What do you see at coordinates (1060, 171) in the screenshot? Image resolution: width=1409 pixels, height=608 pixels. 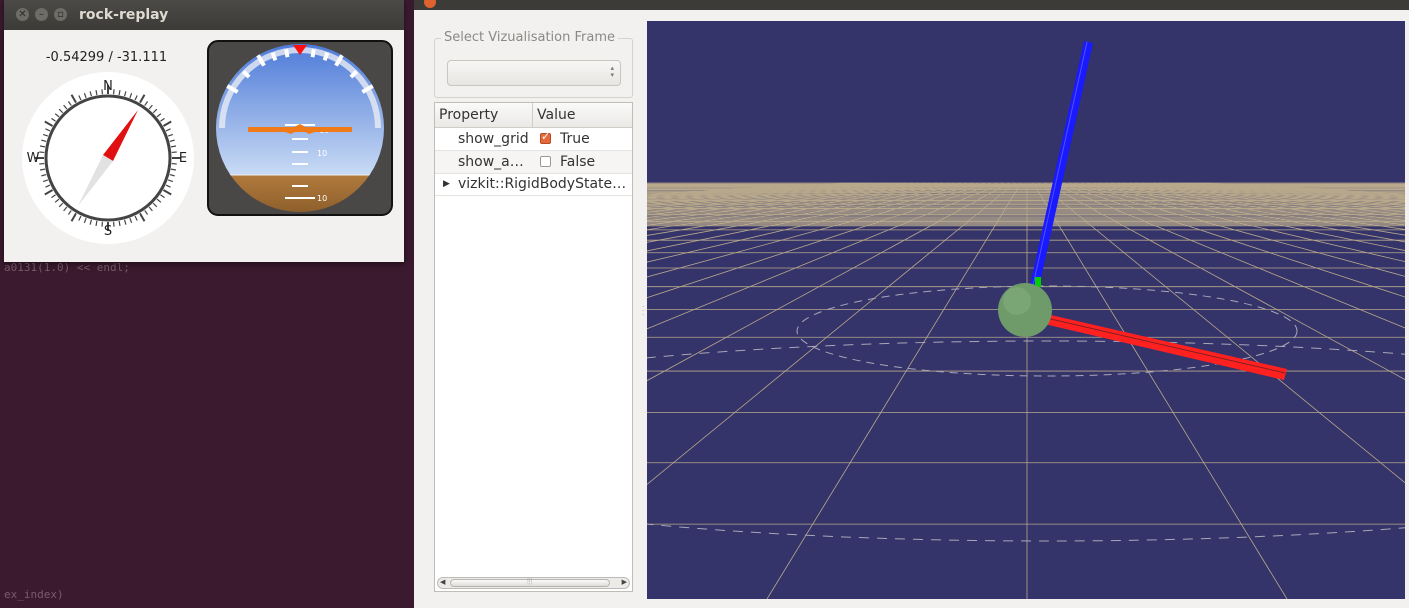 I see `axis-z` at bounding box center [1060, 171].